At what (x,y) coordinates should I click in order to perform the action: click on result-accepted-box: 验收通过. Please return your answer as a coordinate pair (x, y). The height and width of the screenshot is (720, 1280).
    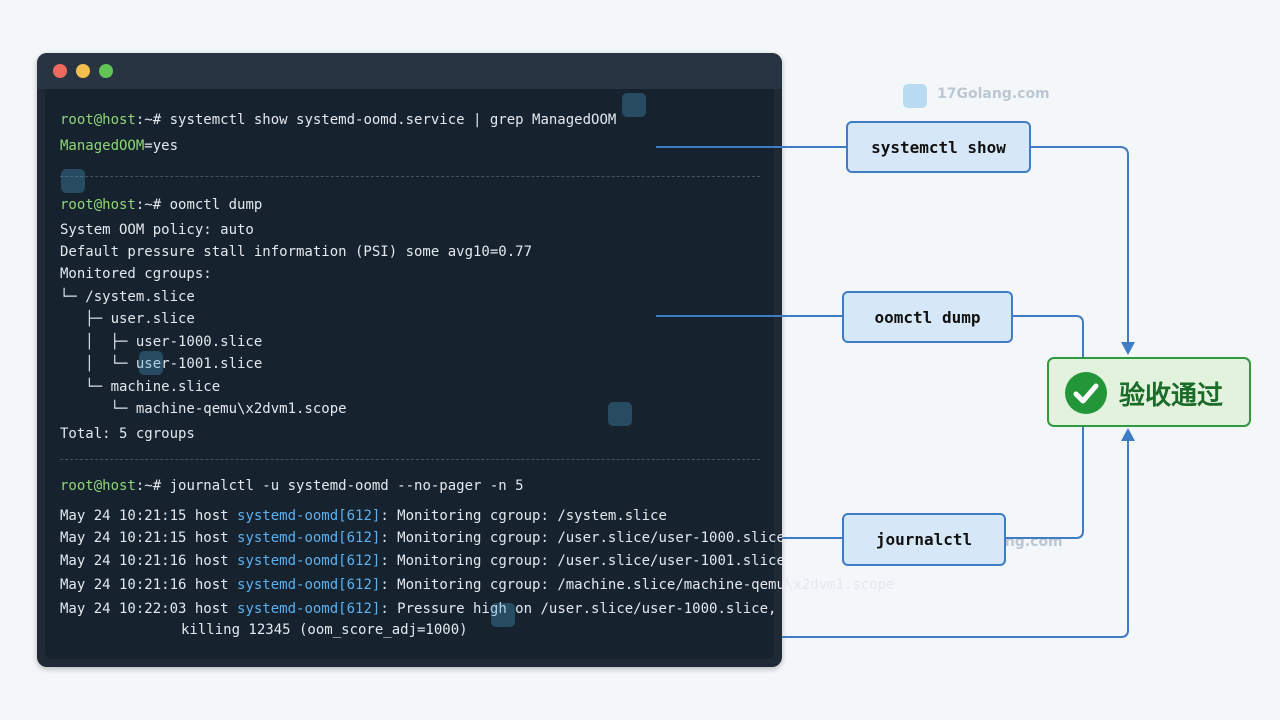
    Looking at the image, I should click on (1149, 392).